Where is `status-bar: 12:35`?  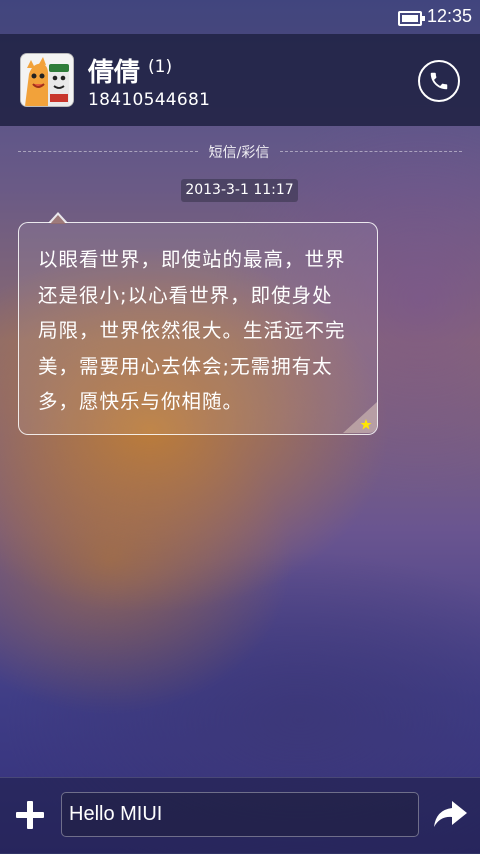 status-bar: 12:35 is located at coordinates (240, 17).